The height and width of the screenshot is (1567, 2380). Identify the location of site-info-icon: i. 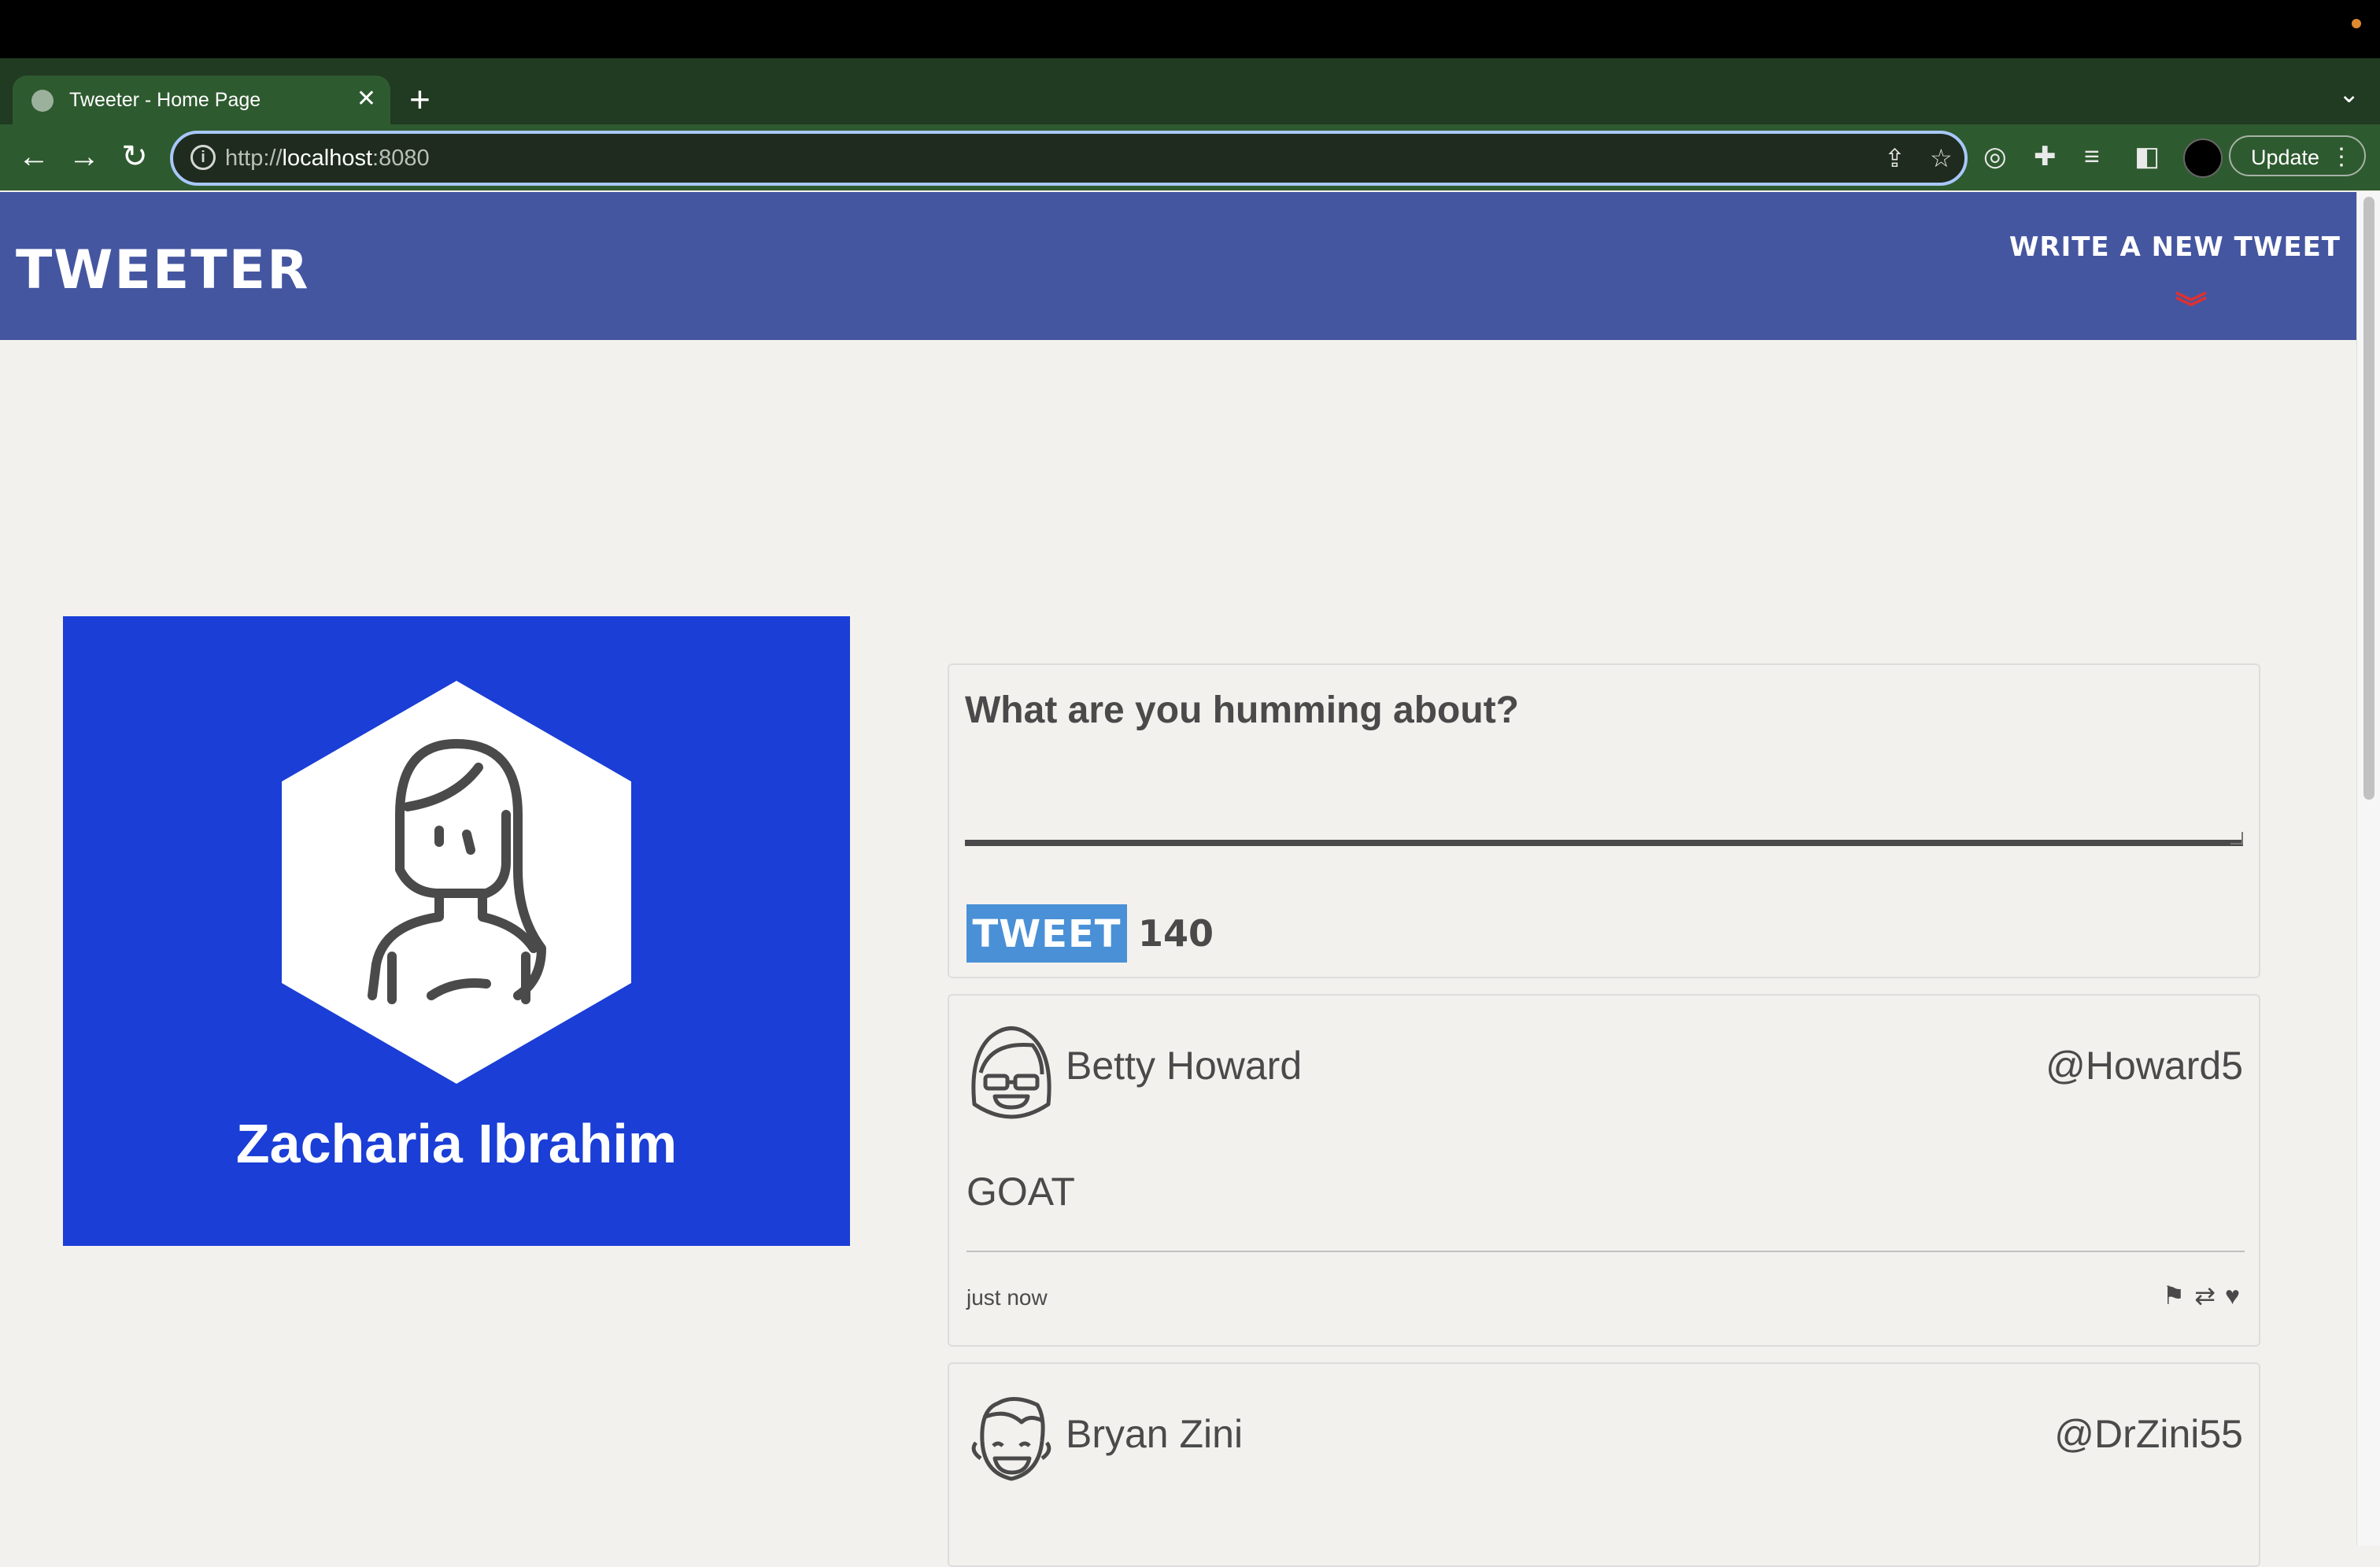
(203, 157).